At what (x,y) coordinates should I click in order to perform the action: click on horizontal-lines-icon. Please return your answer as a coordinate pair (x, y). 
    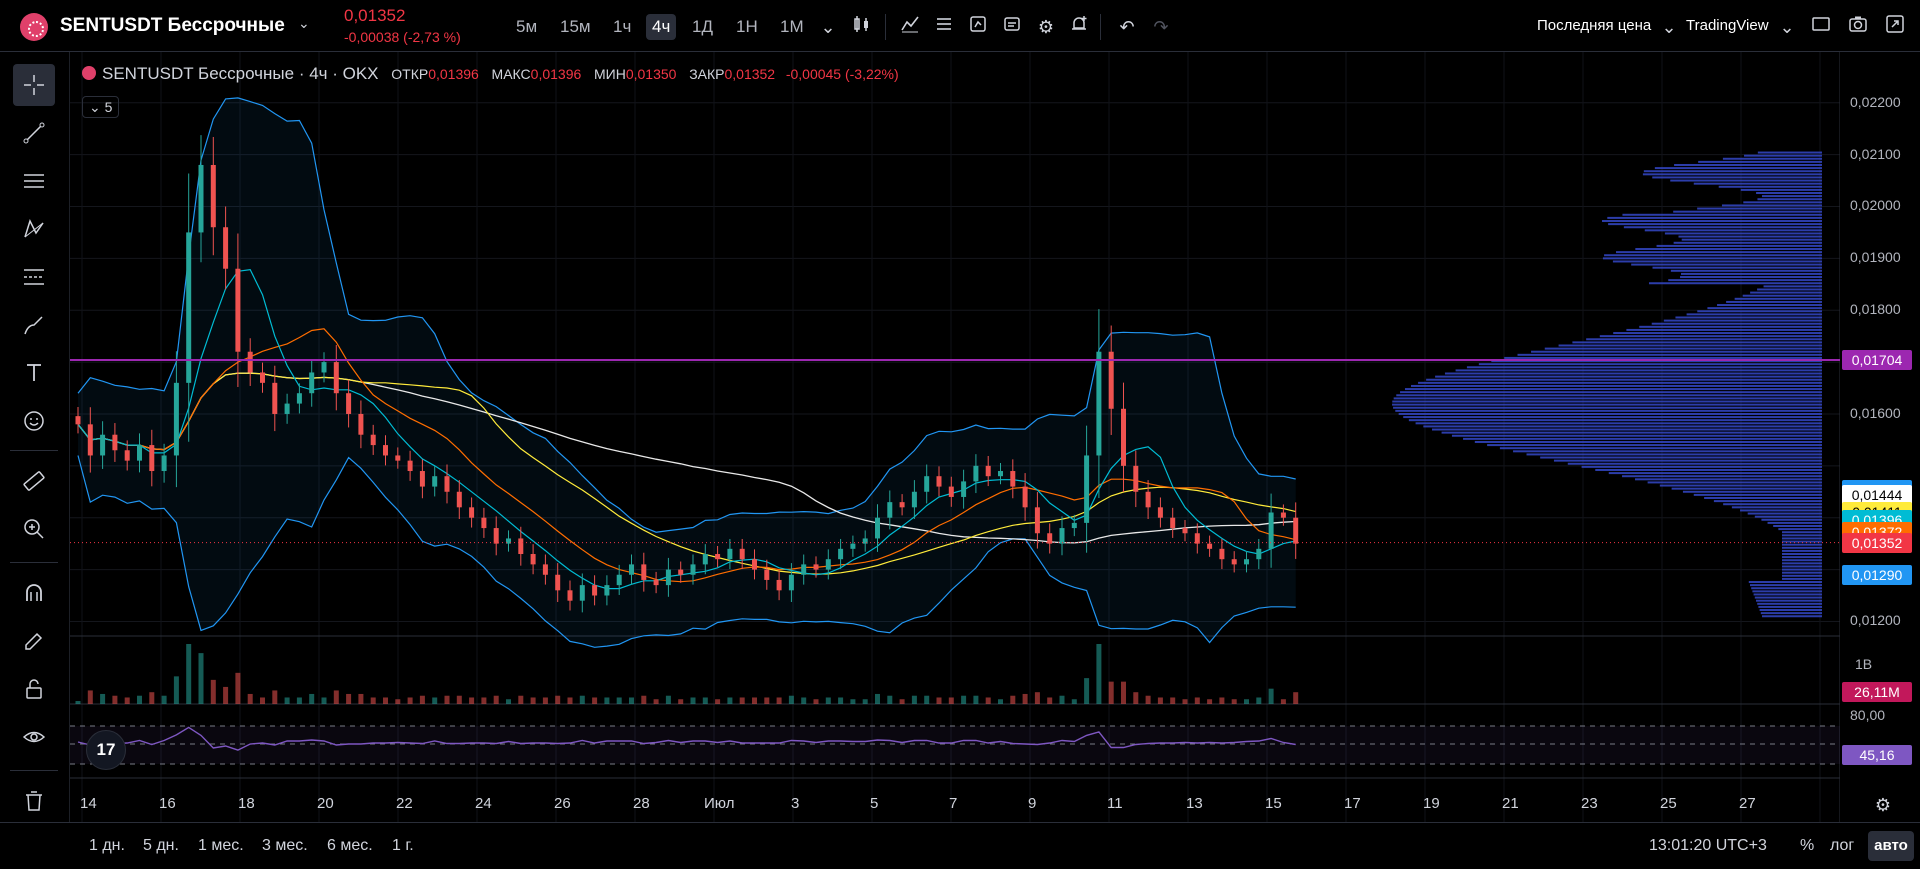
    Looking at the image, I should click on (34, 181).